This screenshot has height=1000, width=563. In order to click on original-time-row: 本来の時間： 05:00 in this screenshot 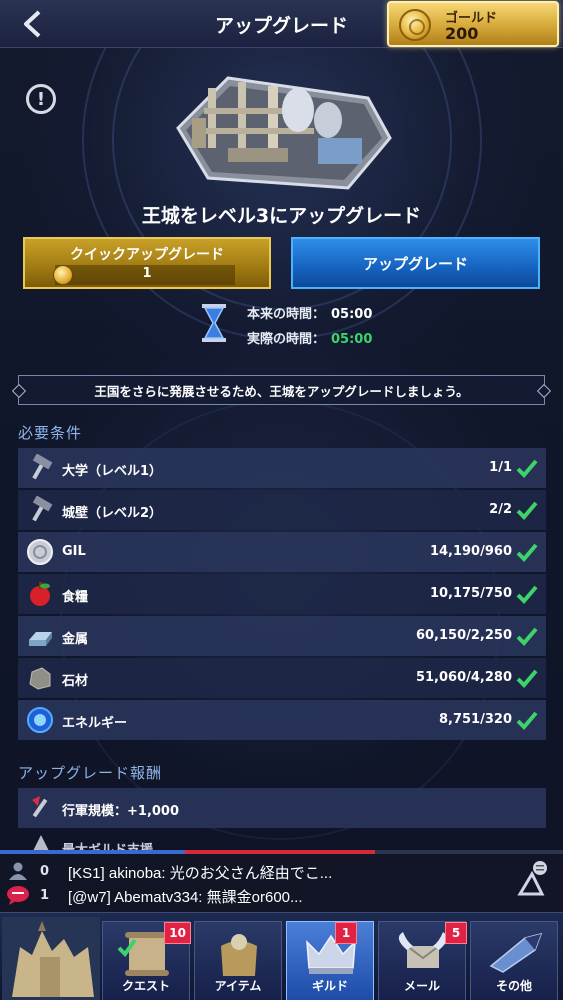, I will do `click(309, 312)`.